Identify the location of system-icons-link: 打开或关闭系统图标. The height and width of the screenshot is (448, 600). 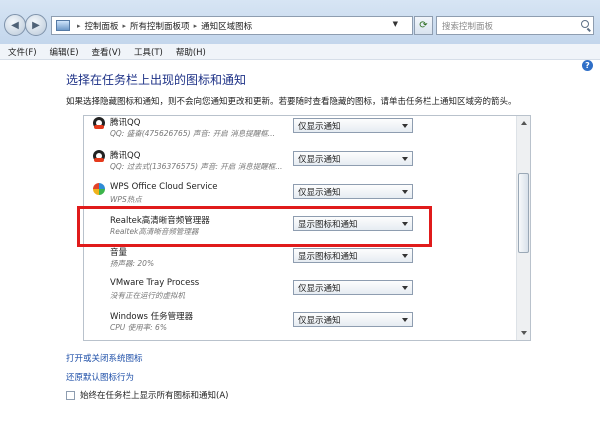
(104, 358).